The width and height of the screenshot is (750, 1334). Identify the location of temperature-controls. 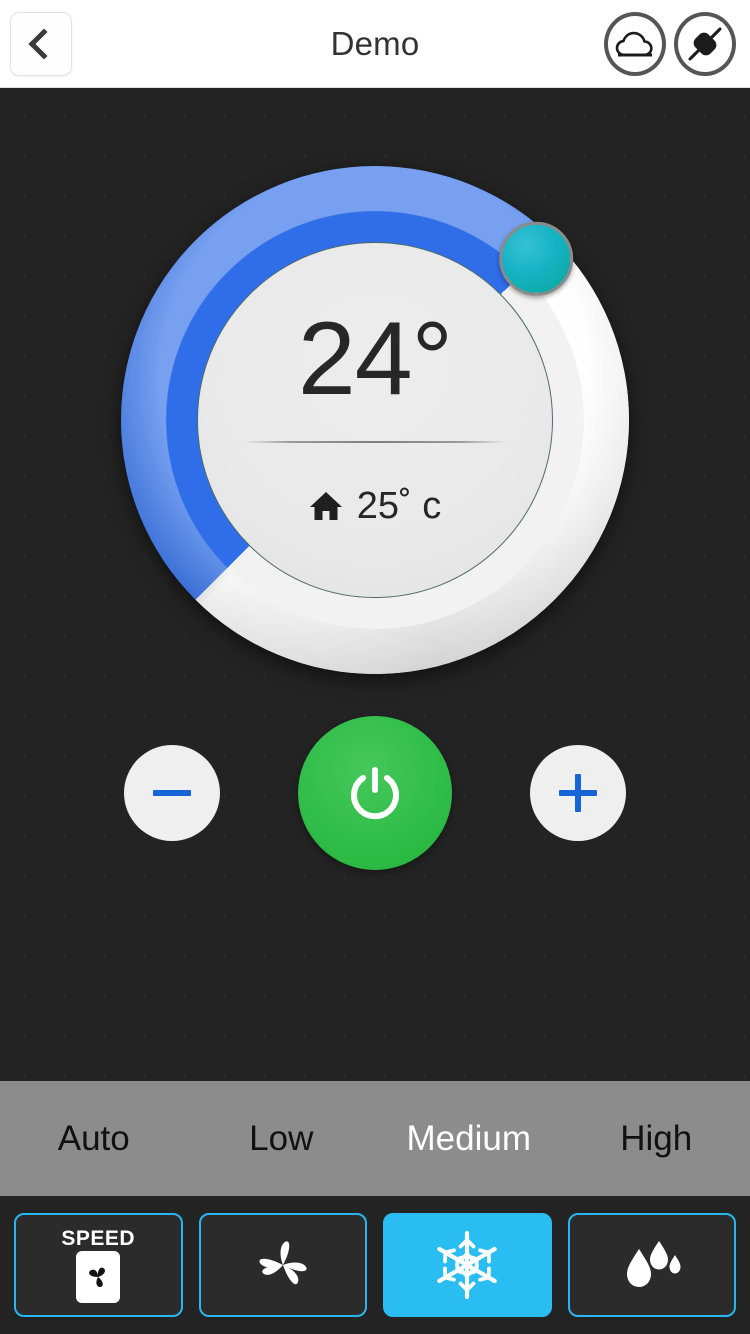
(375, 793).